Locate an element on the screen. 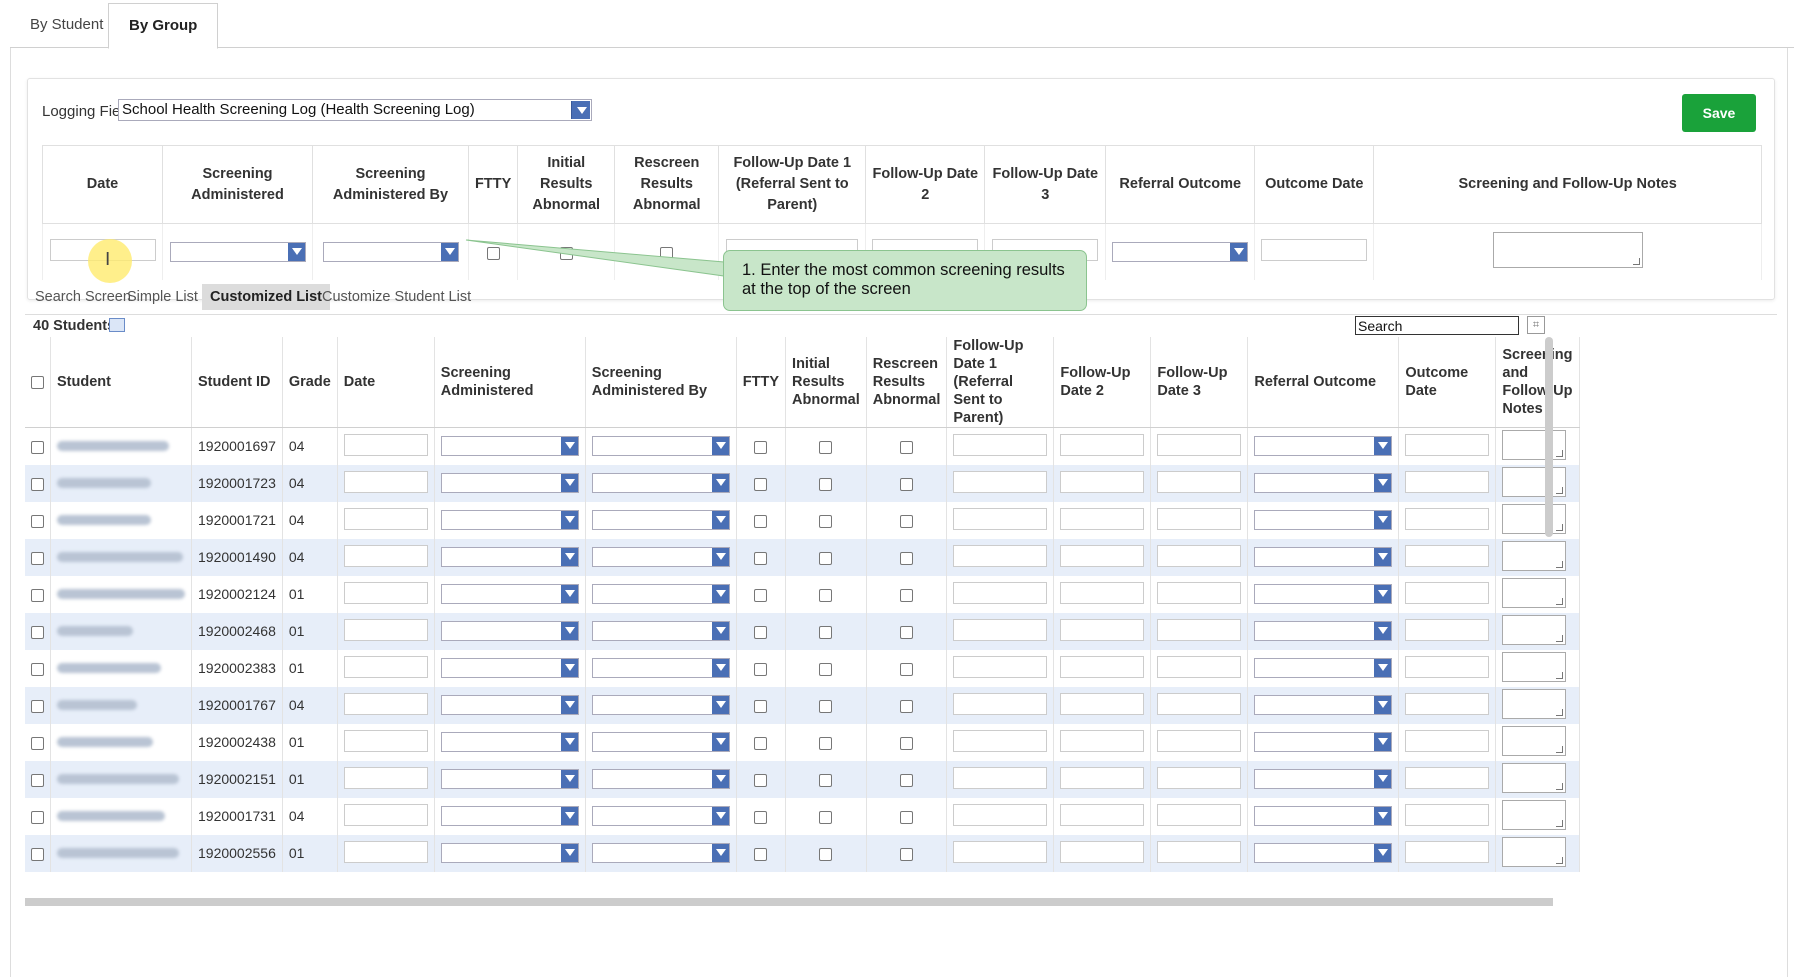 The width and height of the screenshot is (1794, 977). search-input is located at coordinates (1437, 325).